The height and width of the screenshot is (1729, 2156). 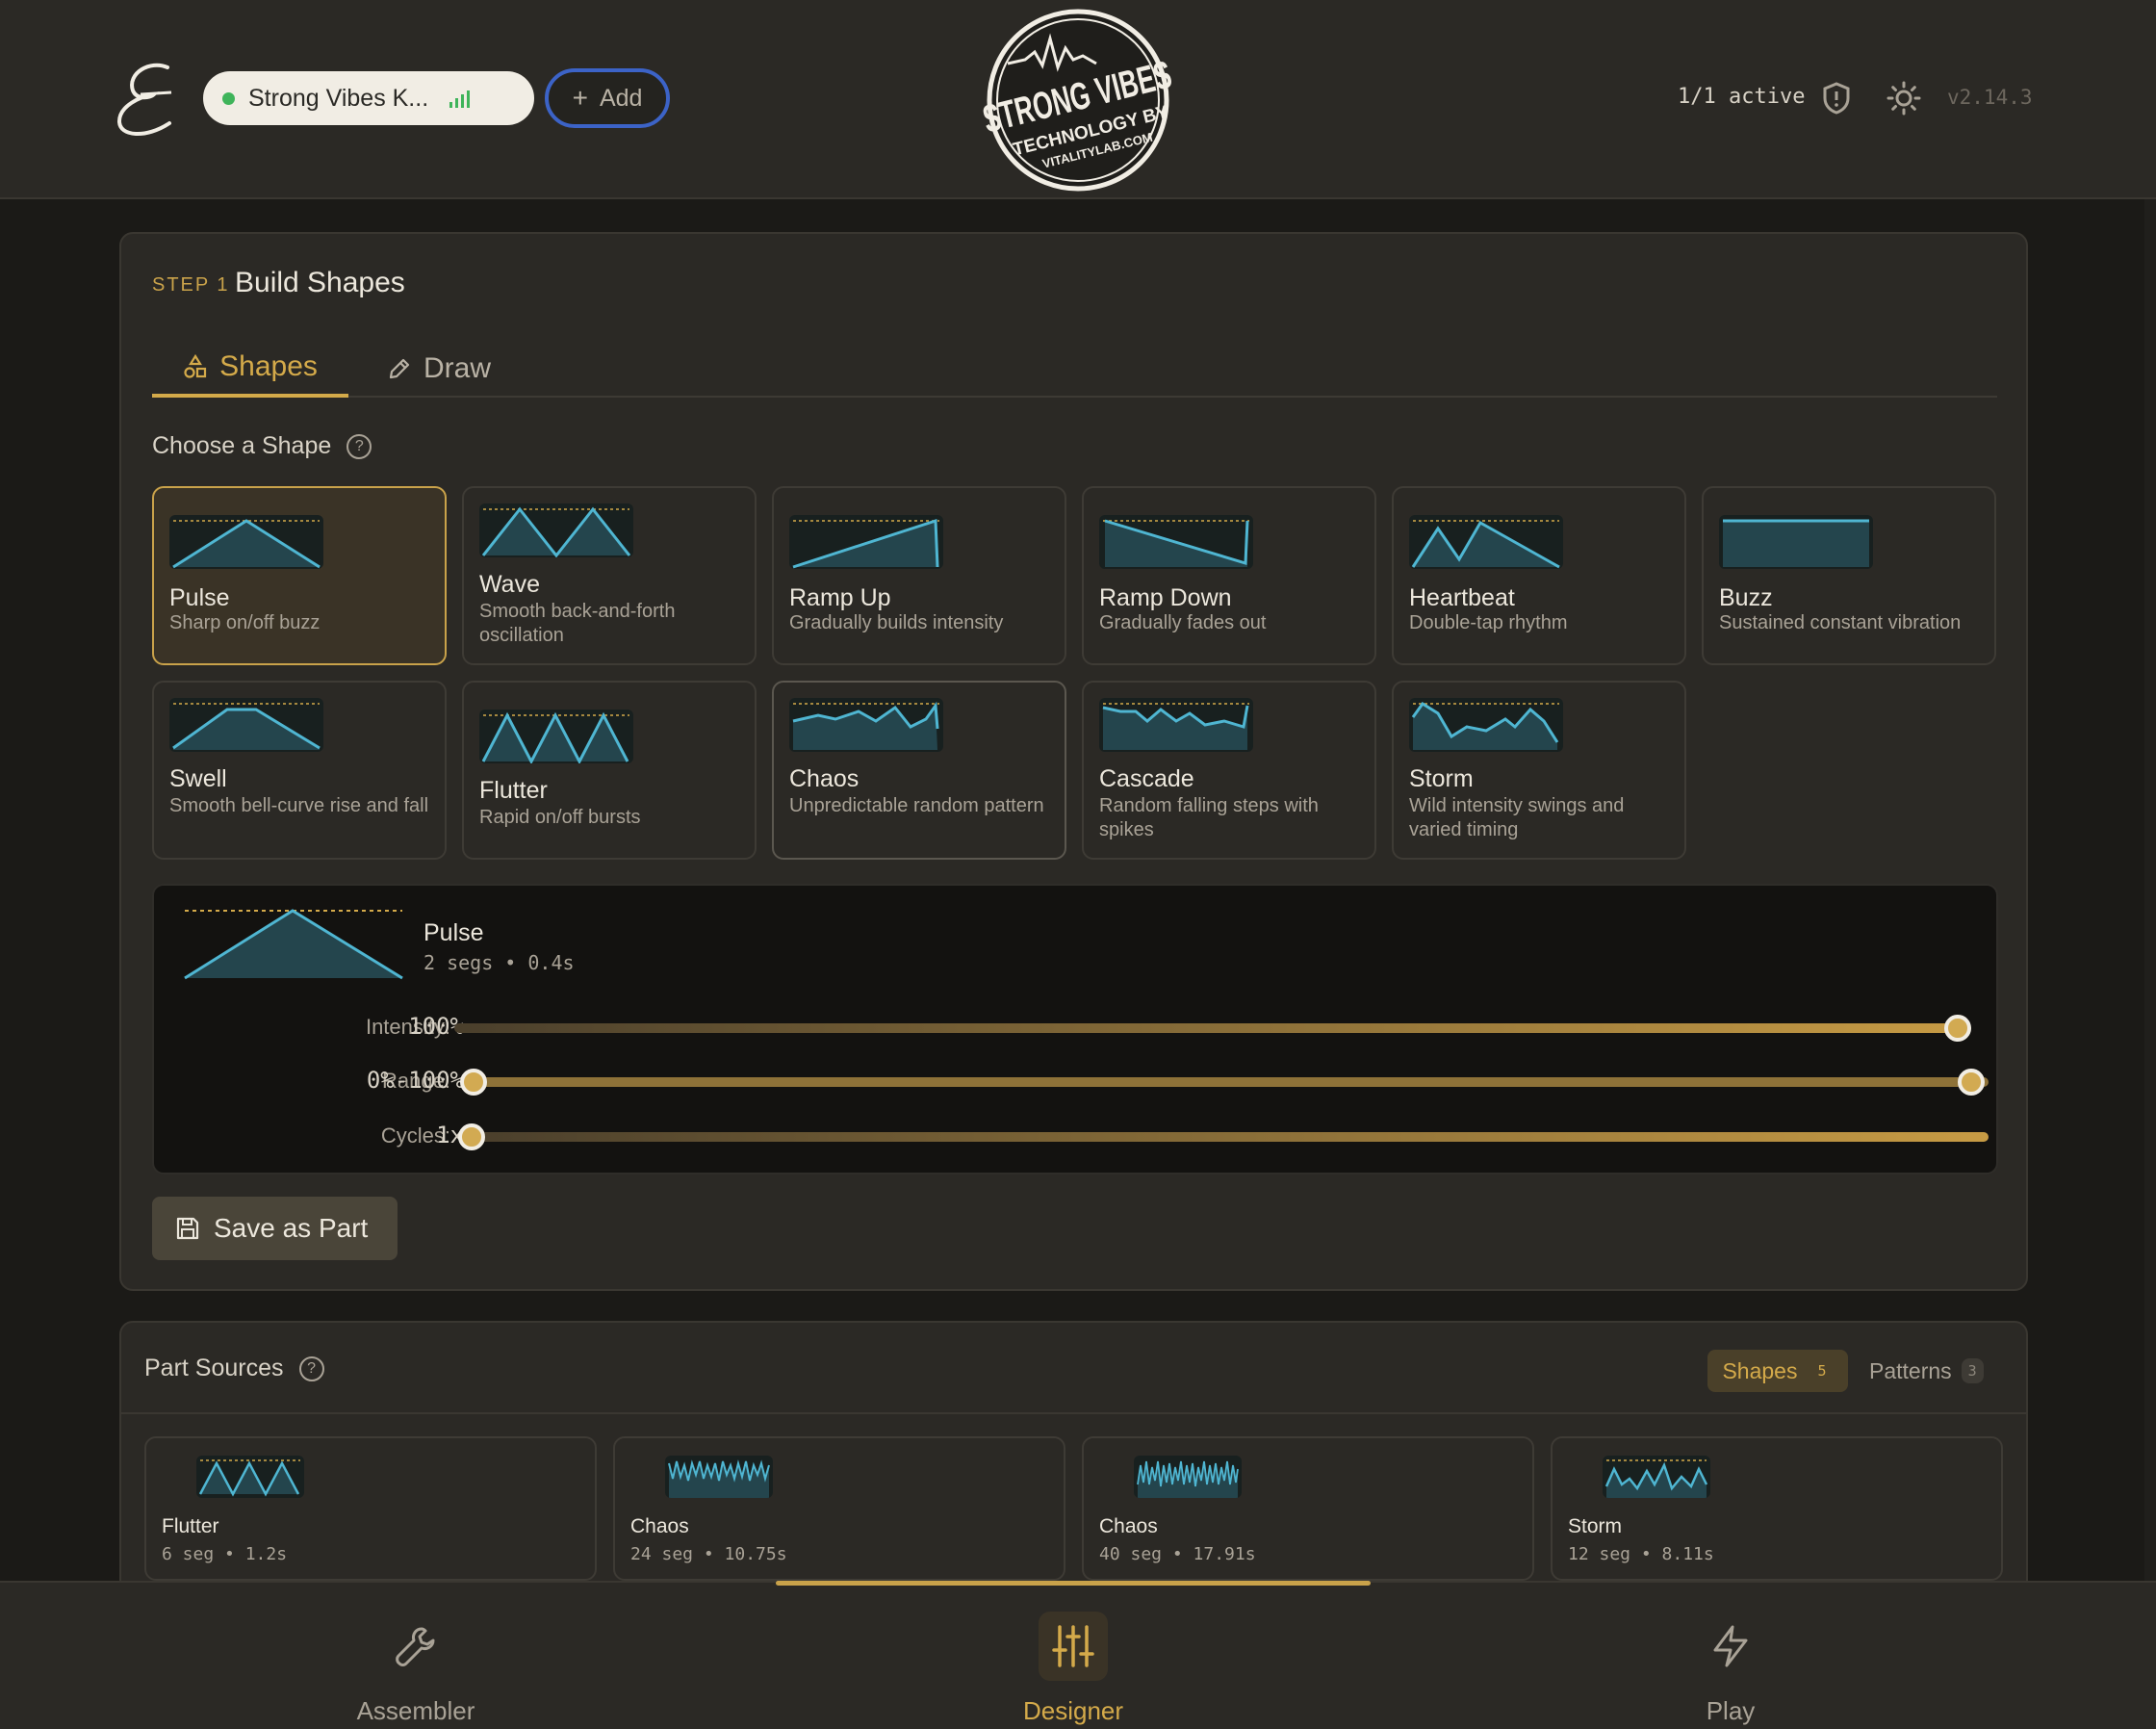 I want to click on part-card: Chaos 24 seg • 10.75s, so click(x=839, y=1509).